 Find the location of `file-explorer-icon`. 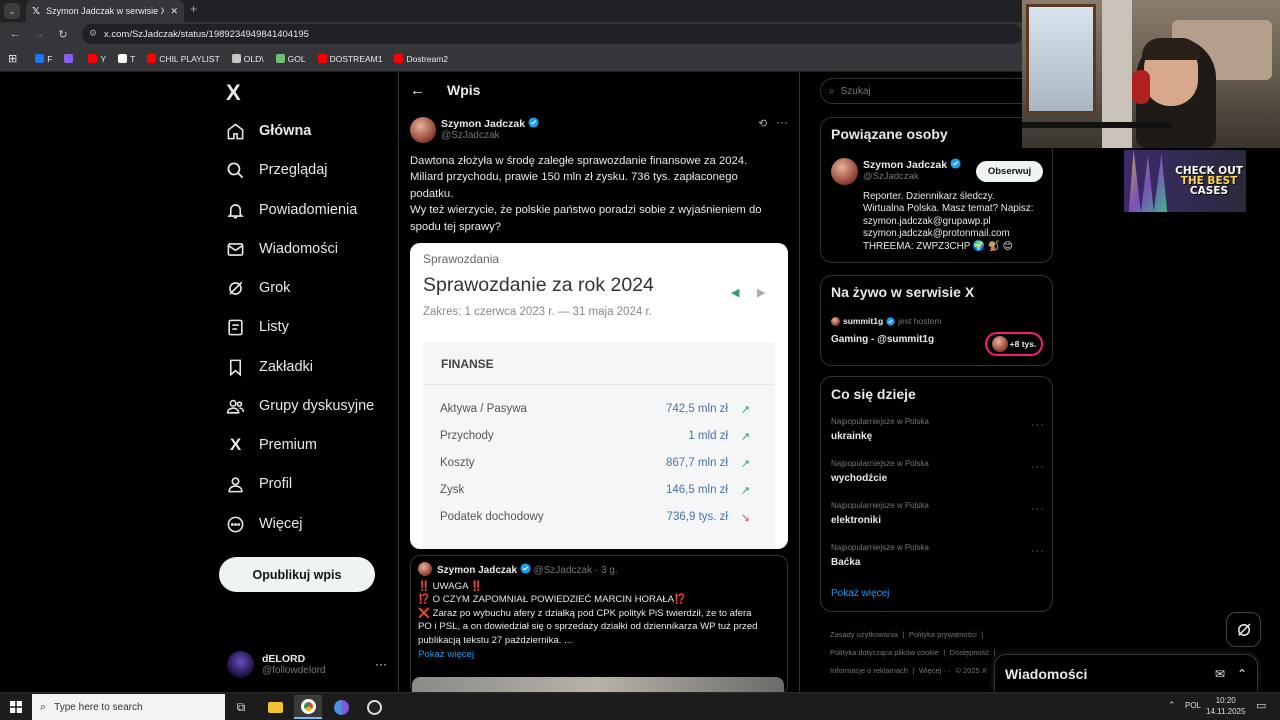

file-explorer-icon is located at coordinates (275, 707).